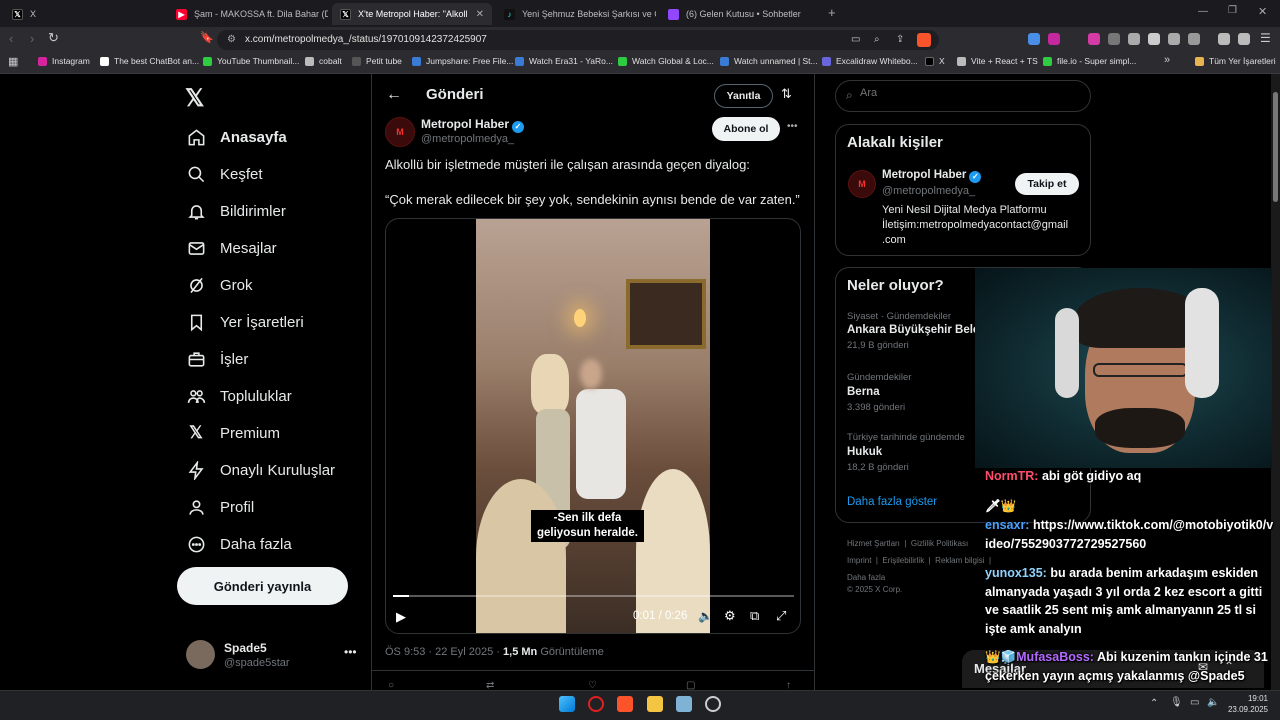 This screenshot has width=1280, height=720. What do you see at coordinates (743, 96) in the screenshot?
I see `reply-button: Yanıtla` at bounding box center [743, 96].